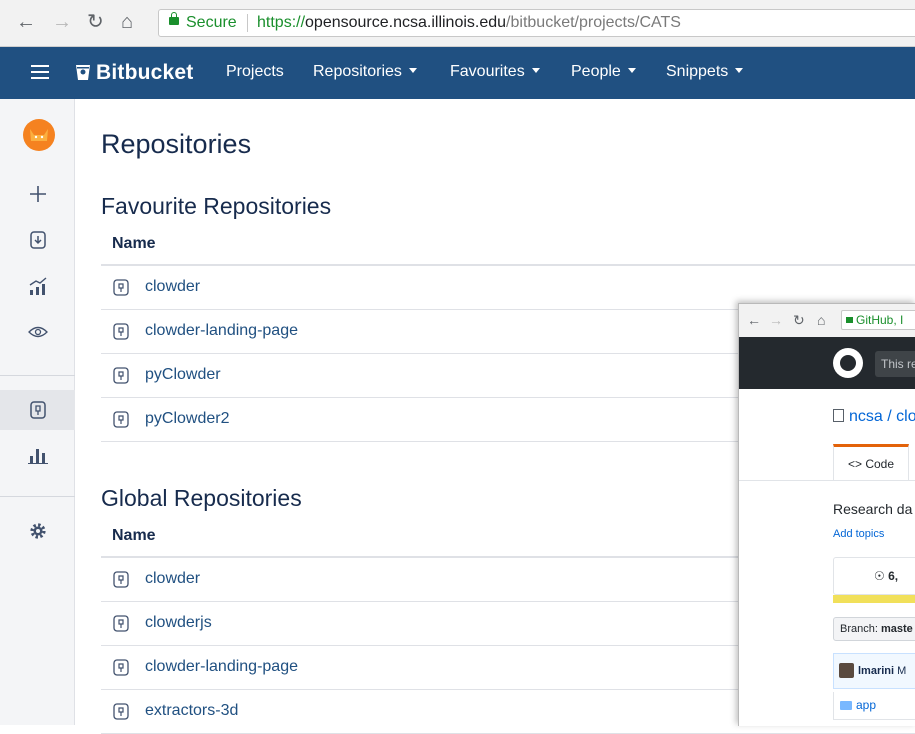 Image resolution: width=915 pixels, height=734 pixels. I want to click on github-header: This re, so click(827, 363).